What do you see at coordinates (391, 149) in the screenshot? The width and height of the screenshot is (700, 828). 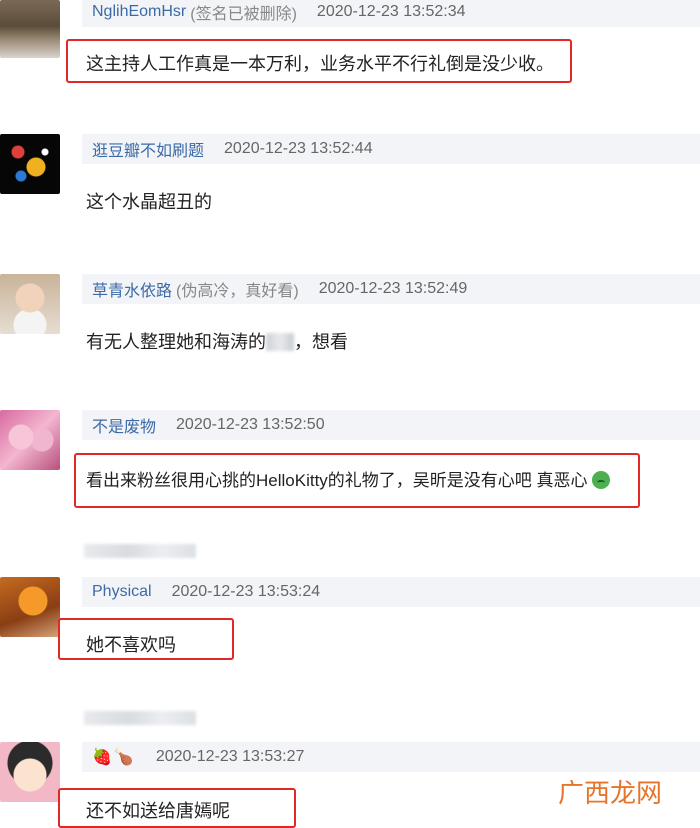 I see `comment-meta: 逛豆瓣不如刷题 2020-12-23 13:52:44` at bounding box center [391, 149].